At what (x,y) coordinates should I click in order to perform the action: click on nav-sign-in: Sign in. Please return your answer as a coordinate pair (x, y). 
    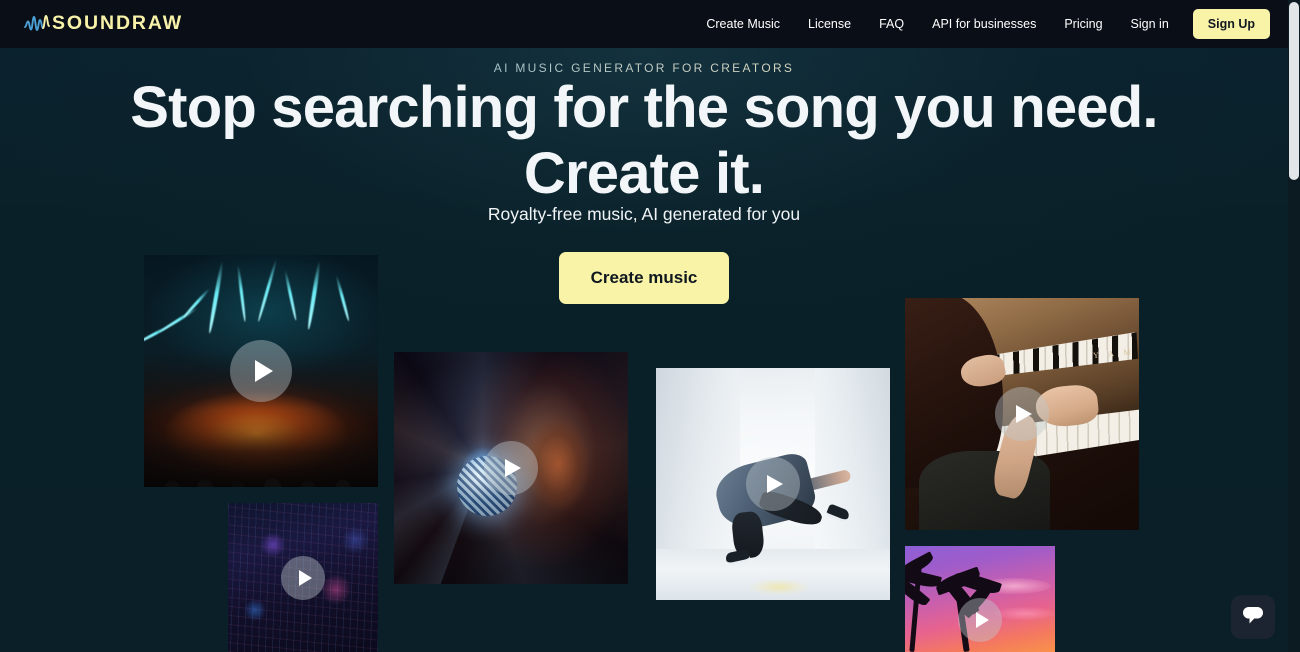
    Looking at the image, I should click on (1150, 24).